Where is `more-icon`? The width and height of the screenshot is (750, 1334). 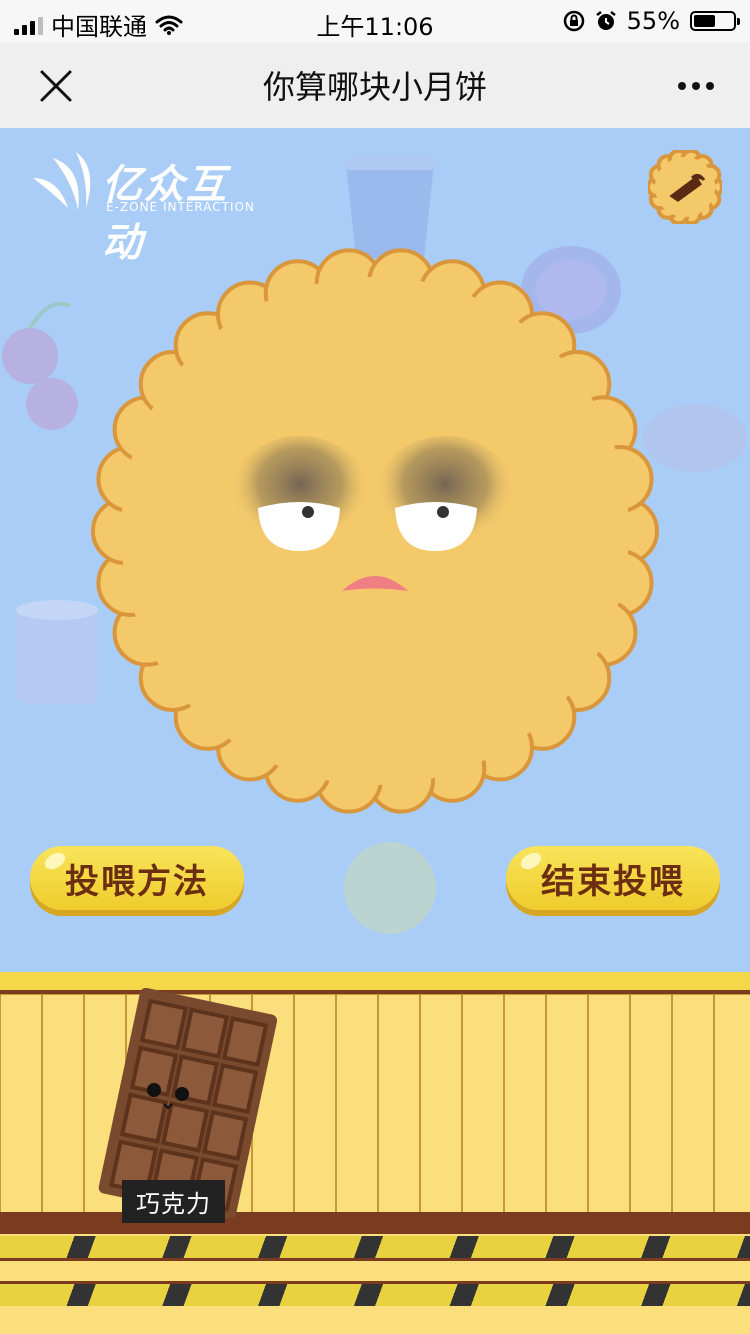
more-icon is located at coordinates (696, 86).